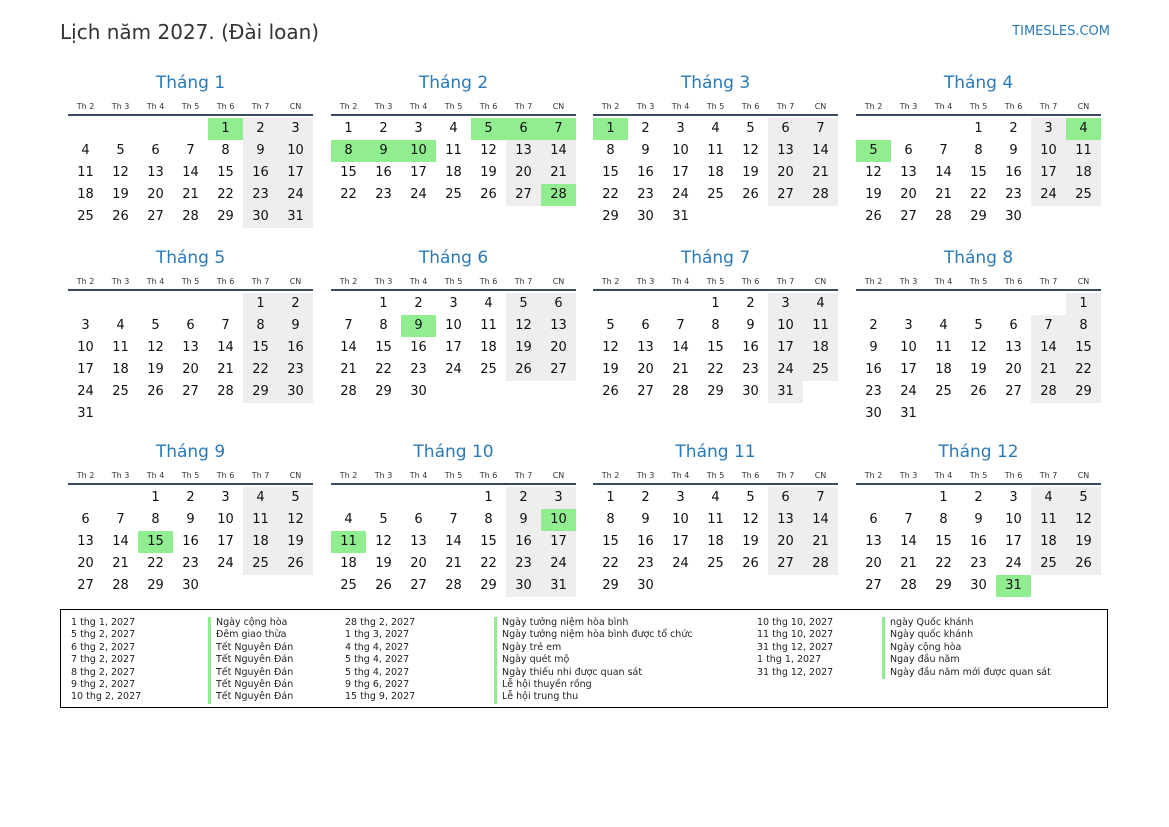 This screenshot has height=827, width=1169. Describe the element at coordinates (966, 660) in the screenshot. I see `legend-holiday-name: Ngay đầu năm` at that location.